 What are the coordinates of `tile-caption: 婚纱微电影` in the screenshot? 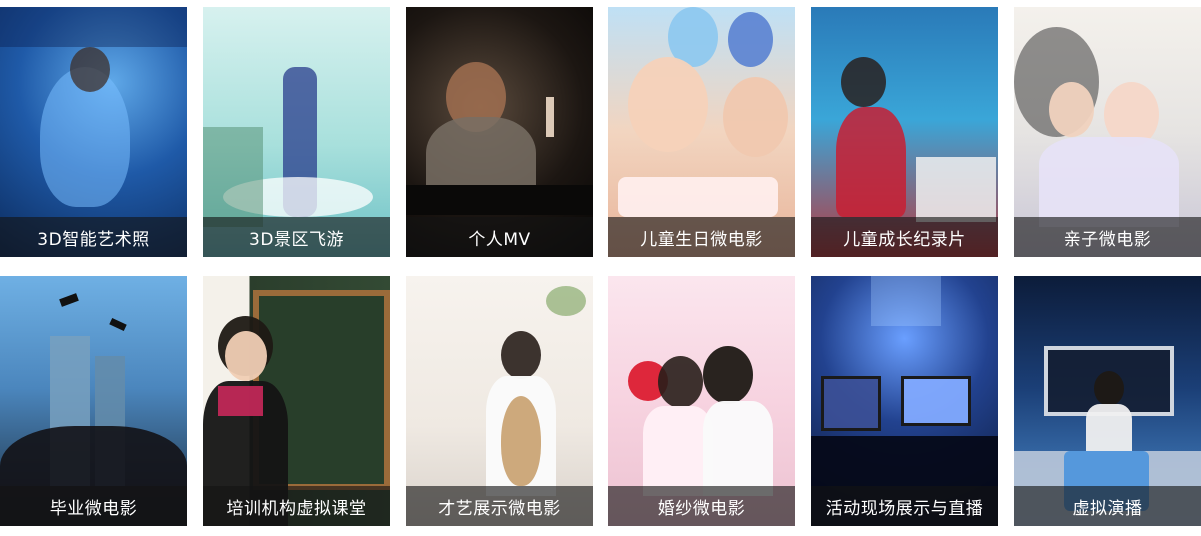 It's located at (701, 508).